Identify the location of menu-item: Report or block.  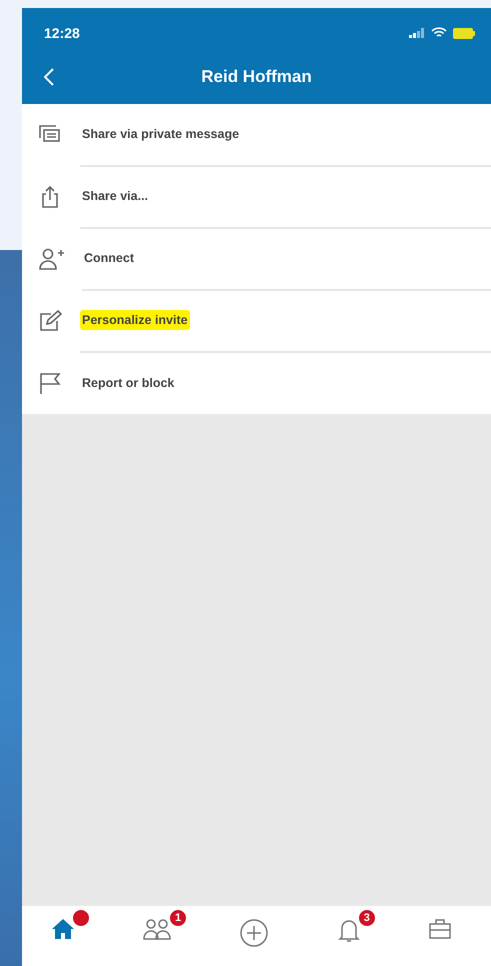
(128, 383).